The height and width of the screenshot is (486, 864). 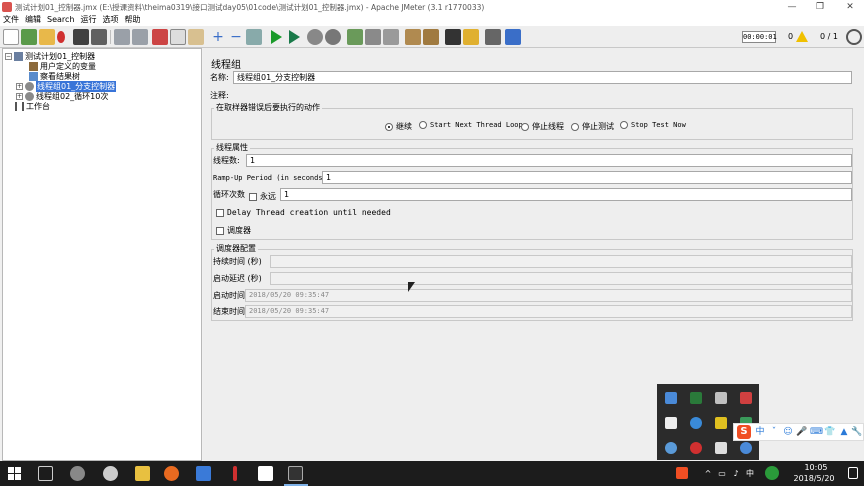 What do you see at coordinates (471, 125) in the screenshot?
I see `radio-start-next-thread-loop: Start Next Thread Loop` at bounding box center [471, 125].